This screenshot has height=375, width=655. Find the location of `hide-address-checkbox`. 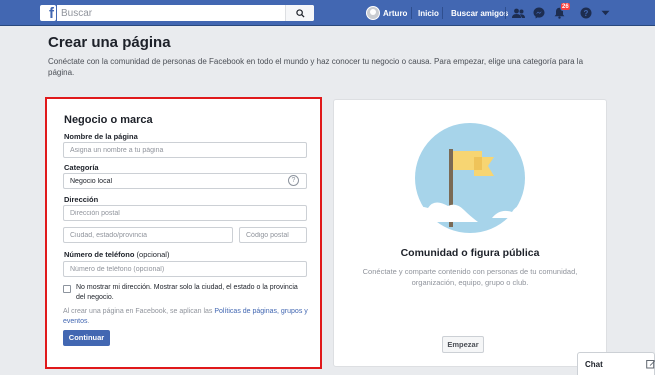

hide-address-checkbox is located at coordinates (67, 289).